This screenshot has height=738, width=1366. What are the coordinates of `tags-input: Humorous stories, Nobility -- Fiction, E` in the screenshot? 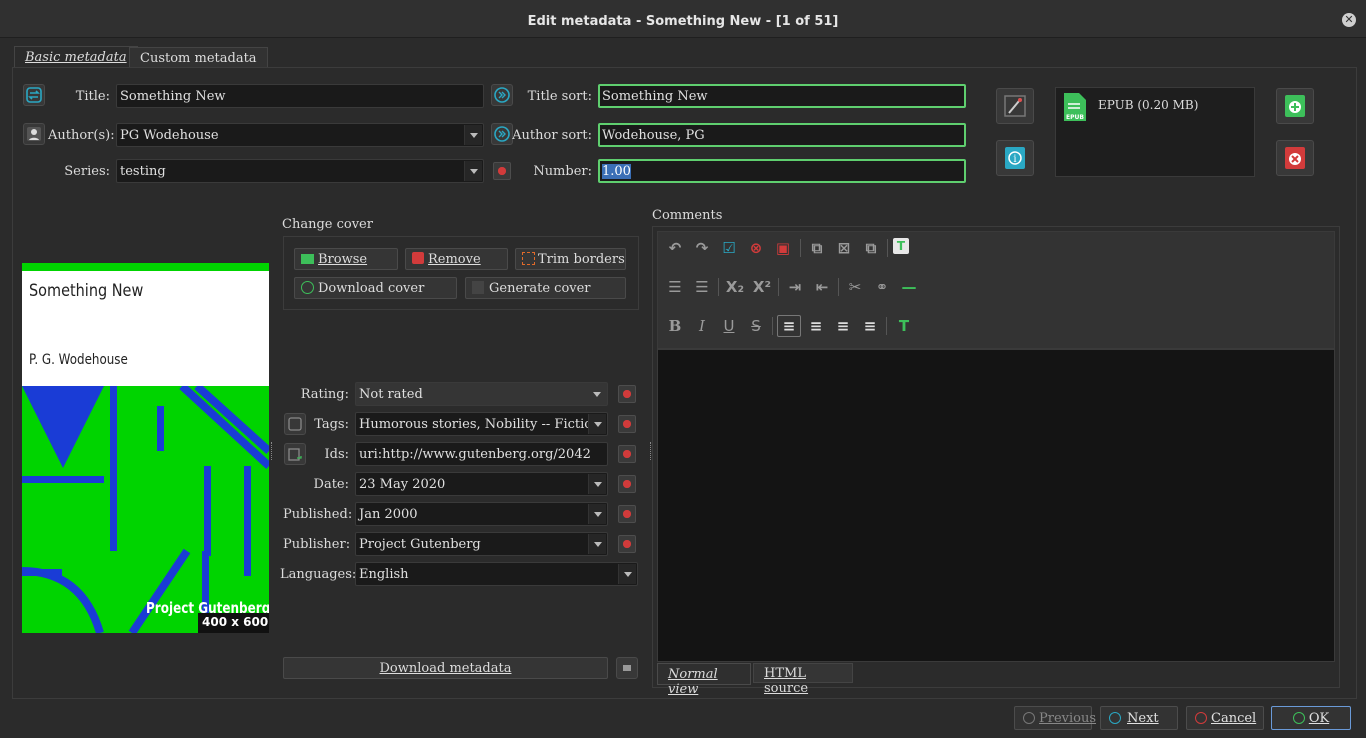 It's located at (481, 424).